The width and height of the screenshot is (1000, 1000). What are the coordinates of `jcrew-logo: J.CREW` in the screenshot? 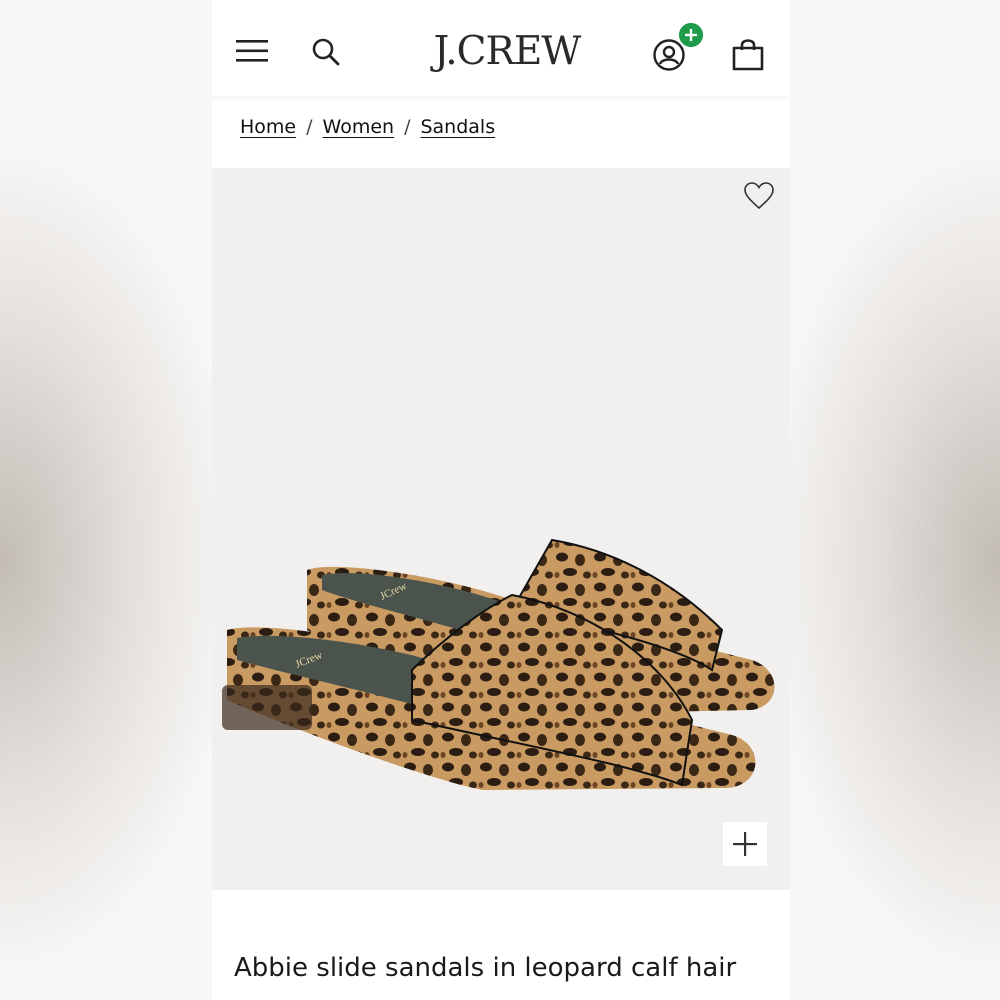 It's located at (507, 52).